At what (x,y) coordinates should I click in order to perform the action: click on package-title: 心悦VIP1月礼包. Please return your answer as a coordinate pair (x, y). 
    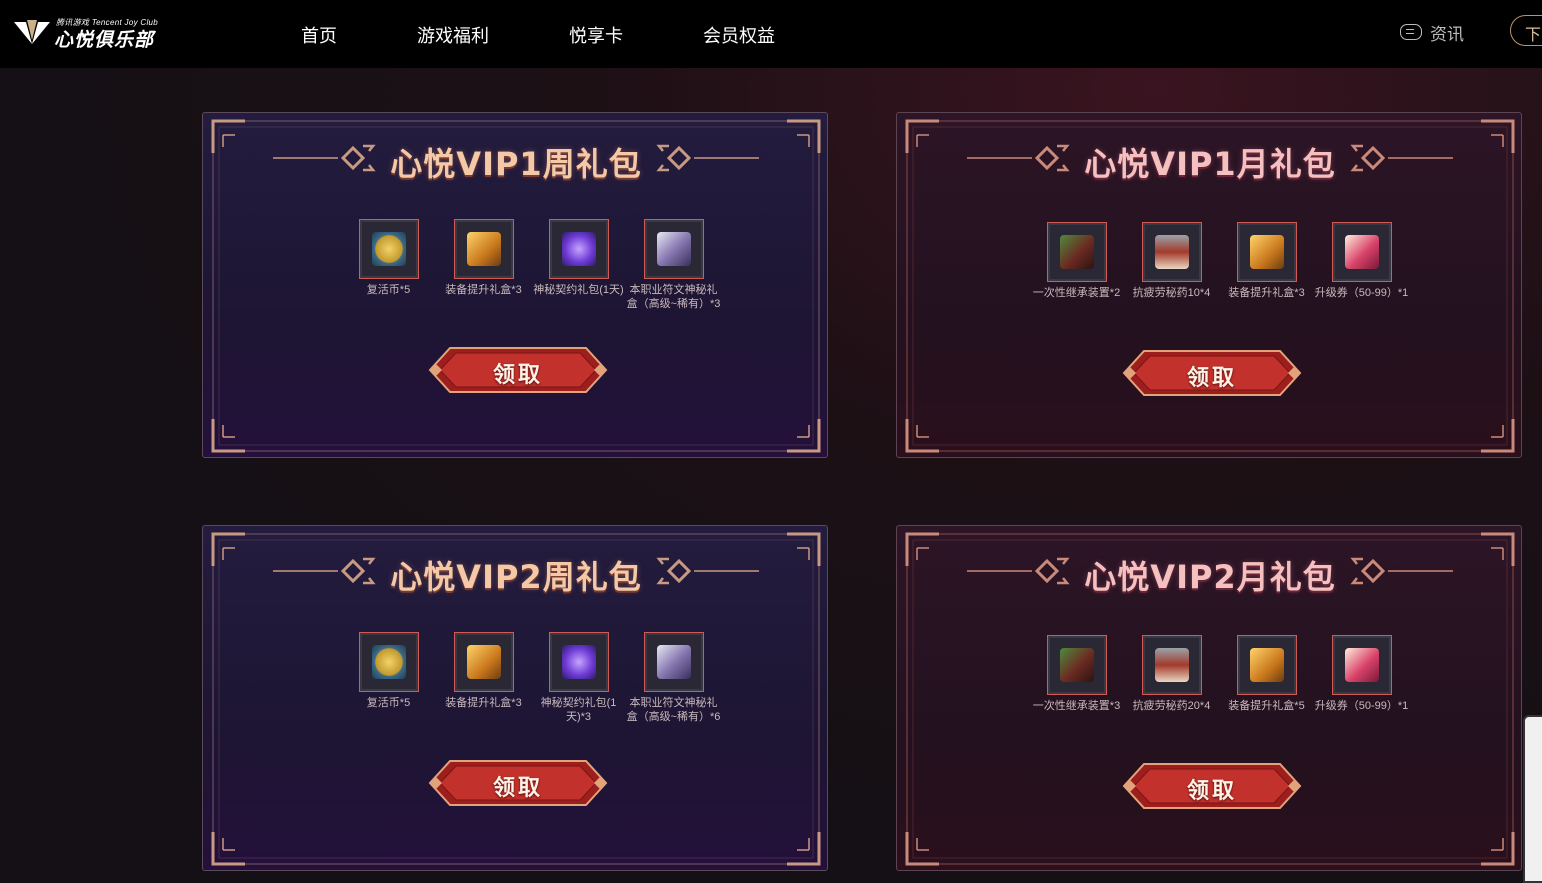
    Looking at the image, I should click on (1210, 164).